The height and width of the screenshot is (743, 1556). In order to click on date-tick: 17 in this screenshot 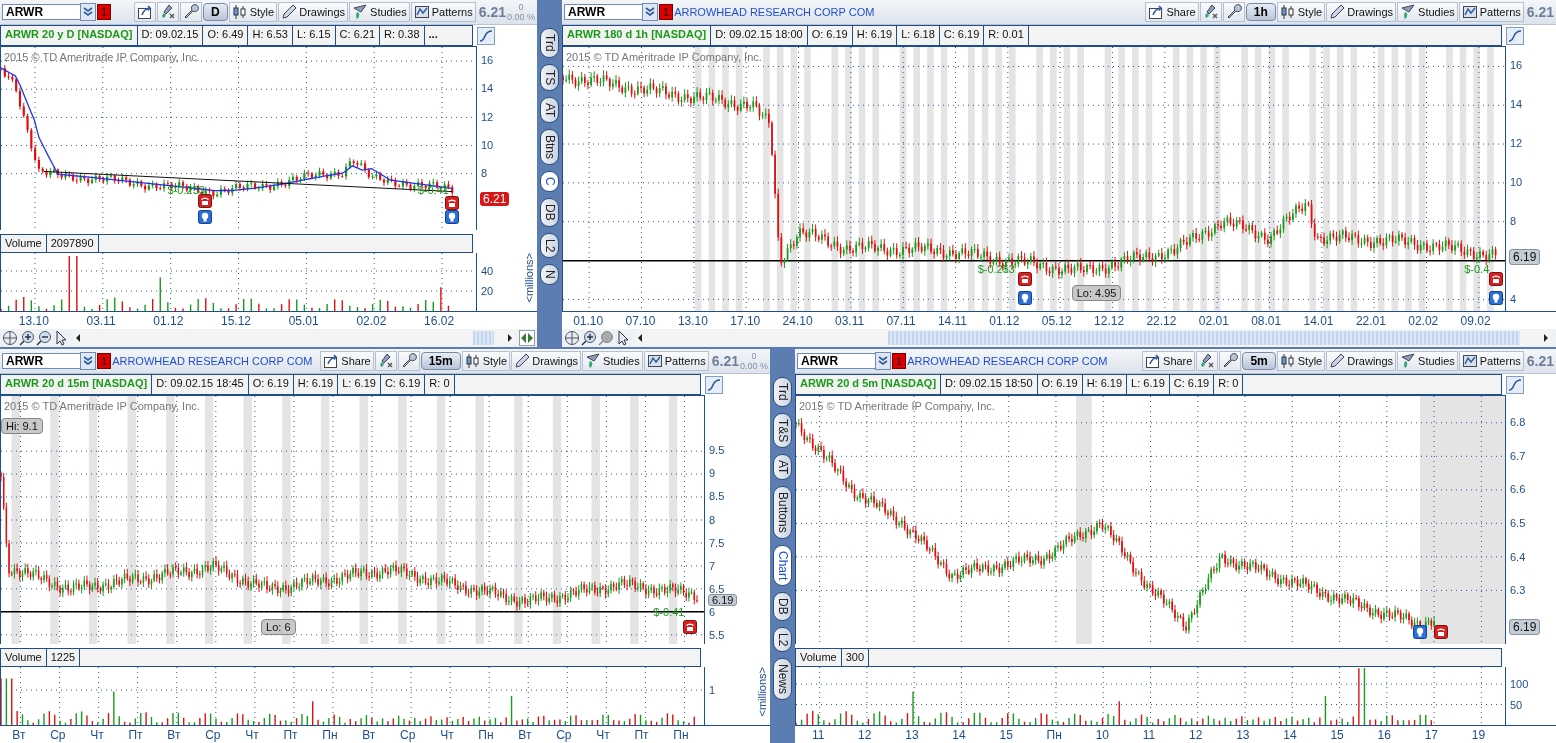, I will do `click(1431, 734)`.